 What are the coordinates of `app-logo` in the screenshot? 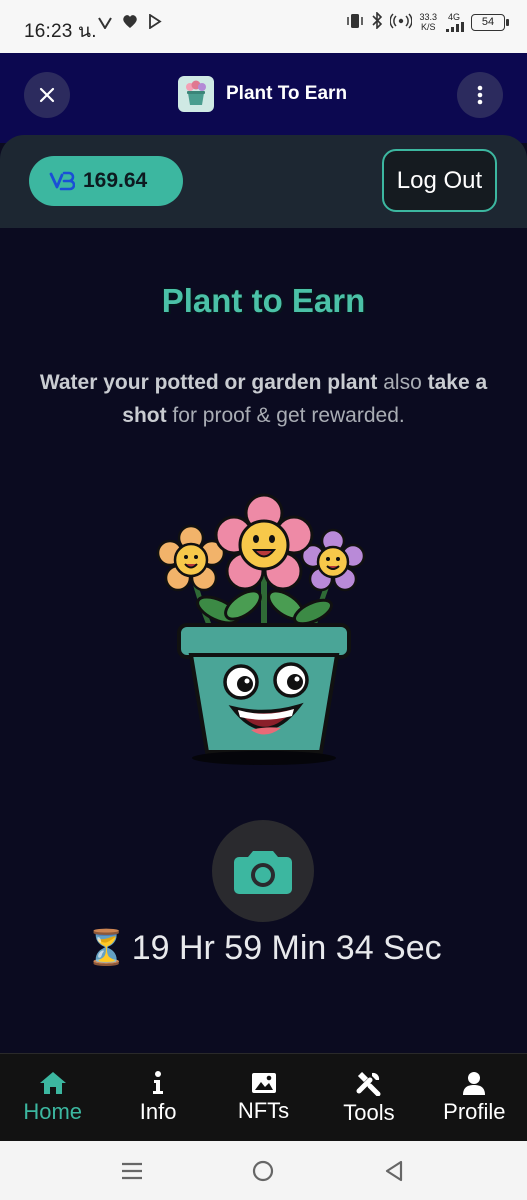 It's located at (196, 94).